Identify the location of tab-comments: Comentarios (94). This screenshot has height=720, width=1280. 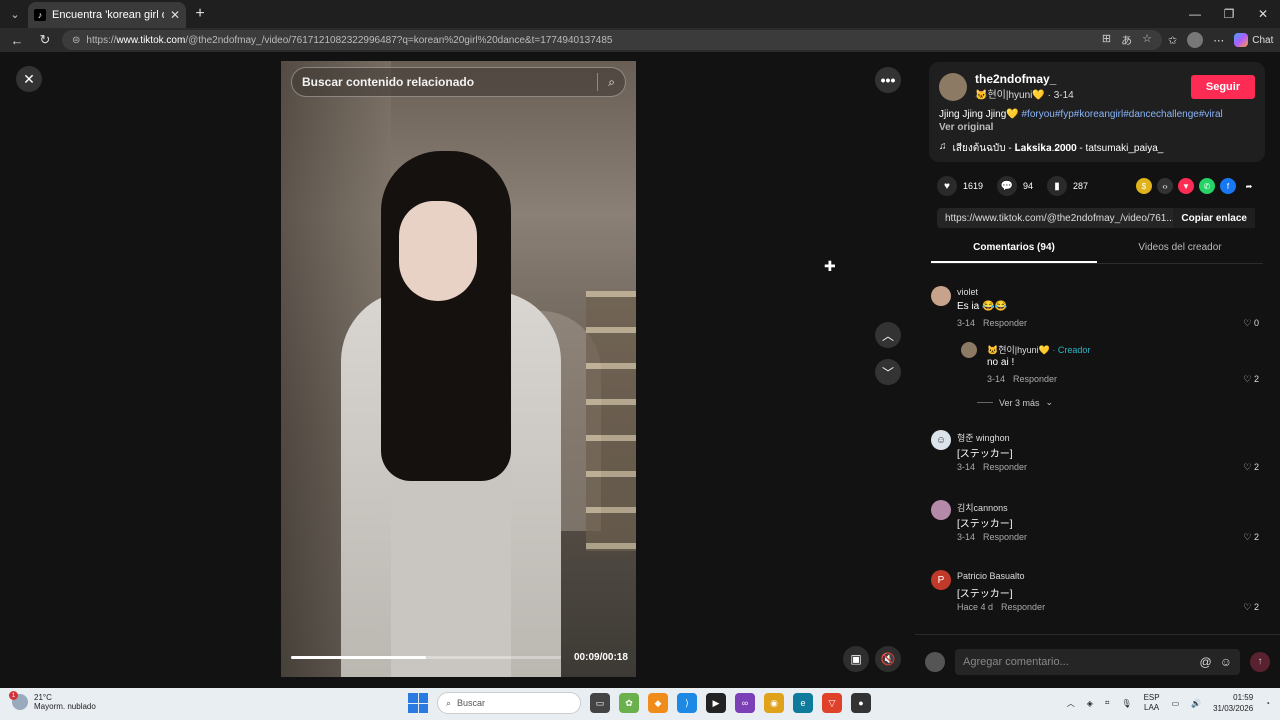
(1014, 250).